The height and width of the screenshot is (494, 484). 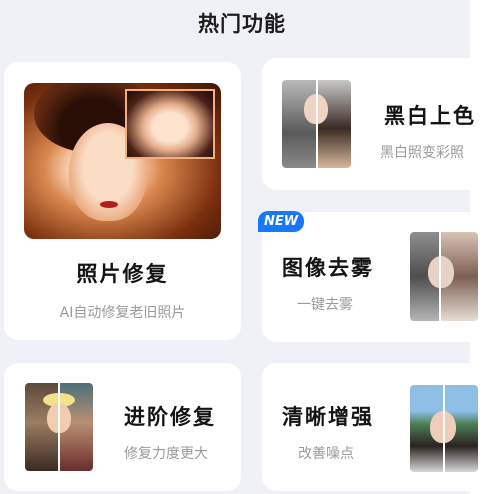 I want to click on advanced-repair-title: 进阶修复, so click(x=170, y=417).